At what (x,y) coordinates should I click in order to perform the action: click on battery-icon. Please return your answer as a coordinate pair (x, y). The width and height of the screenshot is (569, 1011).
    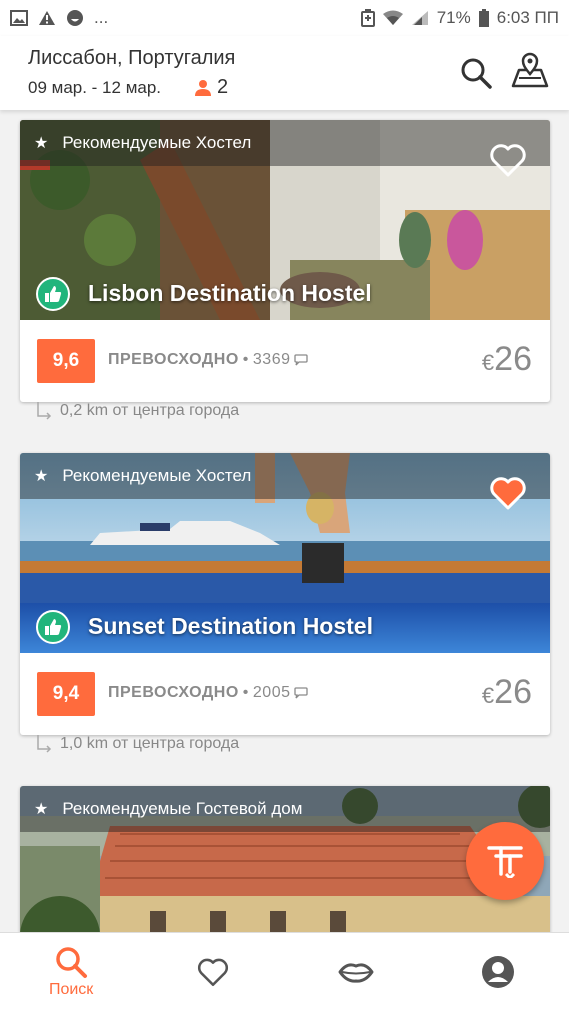
    Looking at the image, I should click on (483, 18).